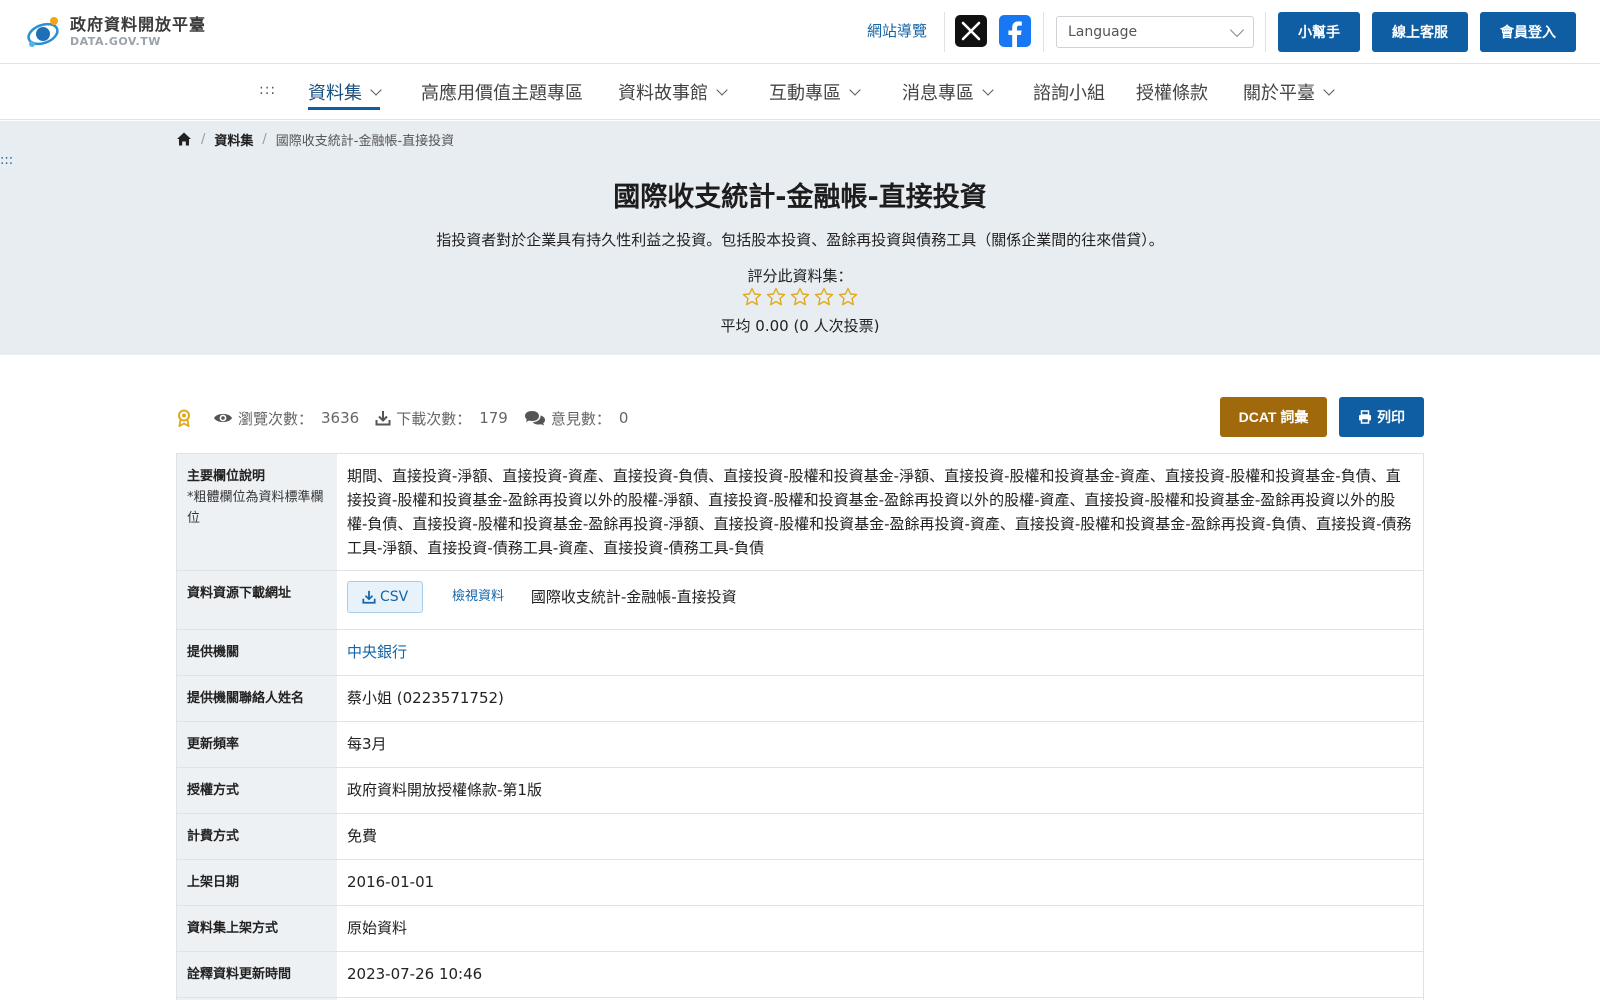  What do you see at coordinates (1273, 417) in the screenshot?
I see `dcat-vocabulary-button: DCAT 詞彙` at bounding box center [1273, 417].